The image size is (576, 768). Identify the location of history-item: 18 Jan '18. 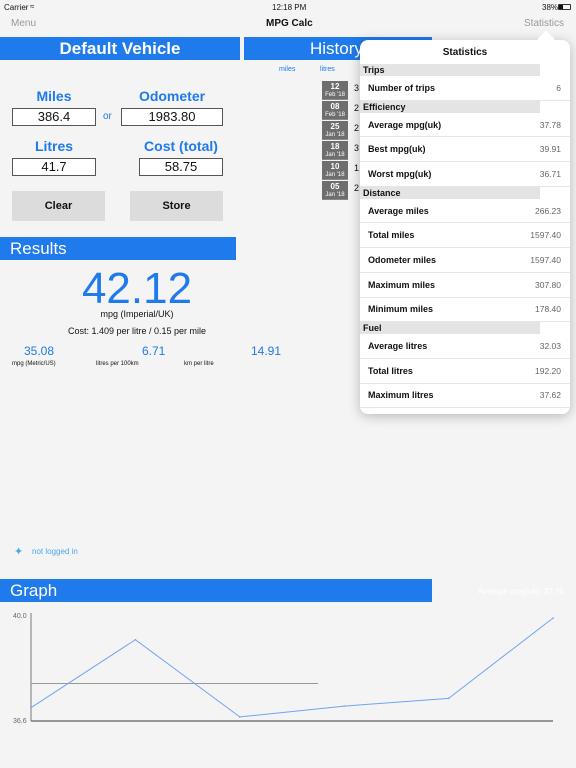
(335, 150).